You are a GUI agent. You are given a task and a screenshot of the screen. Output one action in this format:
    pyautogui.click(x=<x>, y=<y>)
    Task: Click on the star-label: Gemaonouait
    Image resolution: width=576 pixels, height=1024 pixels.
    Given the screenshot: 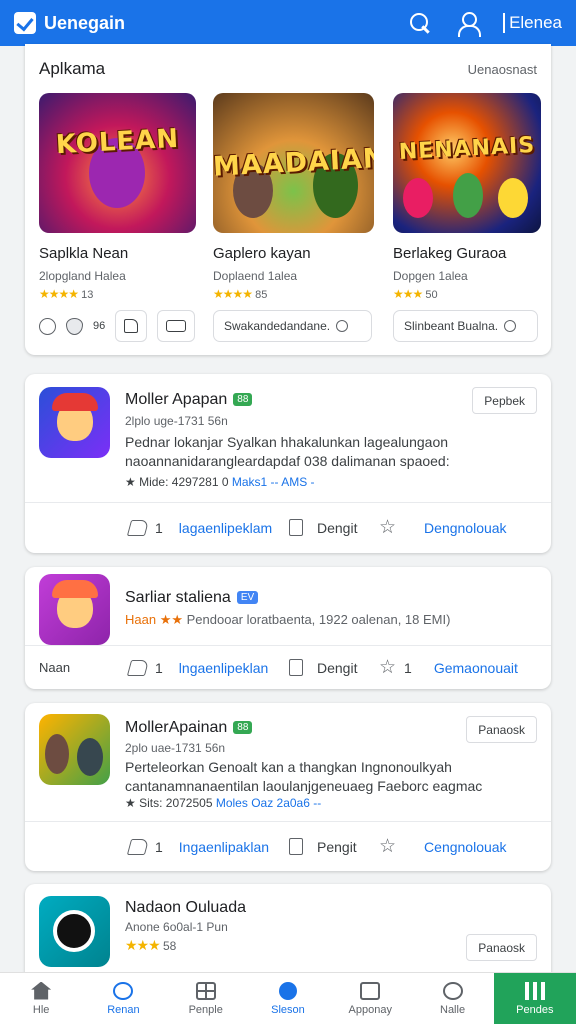 What is the action you would take?
    pyautogui.click(x=475, y=667)
    